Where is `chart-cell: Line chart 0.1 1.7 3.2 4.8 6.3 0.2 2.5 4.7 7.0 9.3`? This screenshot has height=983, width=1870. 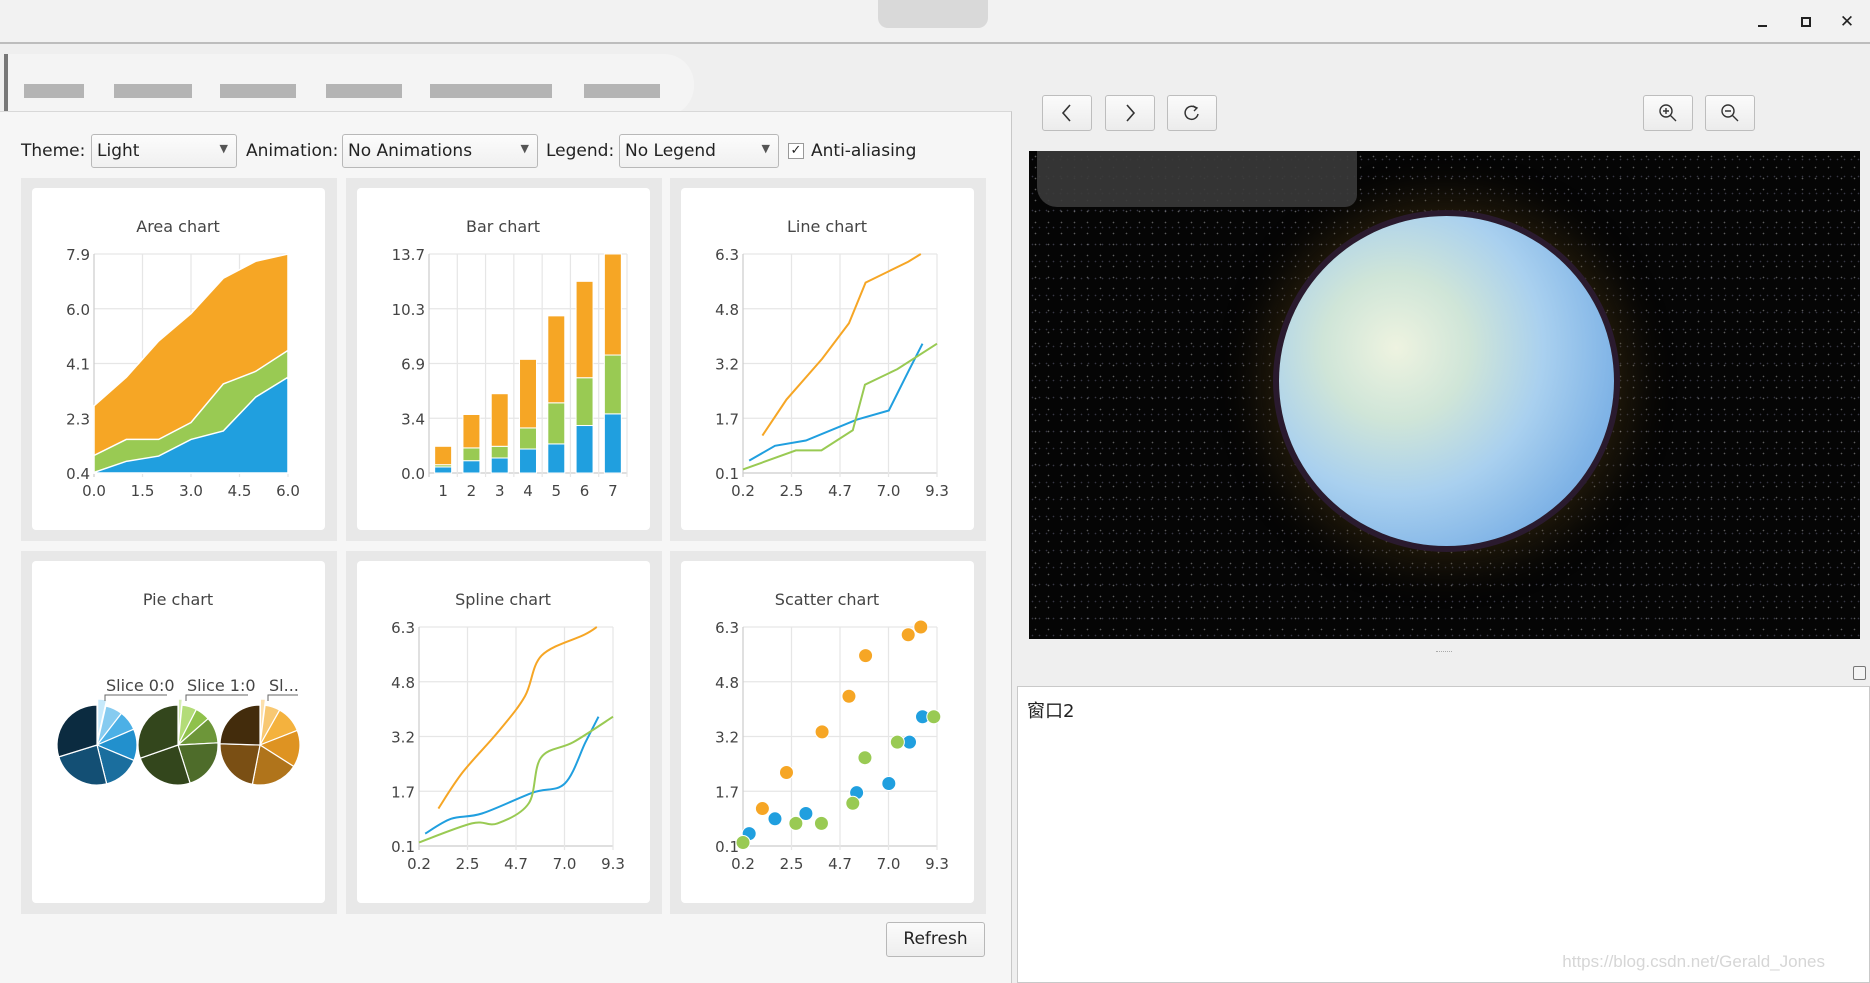
chart-cell: Line chart 0.1 1.7 3.2 4.8 6.3 0.2 2.5 4.7 7.0 9.3 is located at coordinates (828, 359).